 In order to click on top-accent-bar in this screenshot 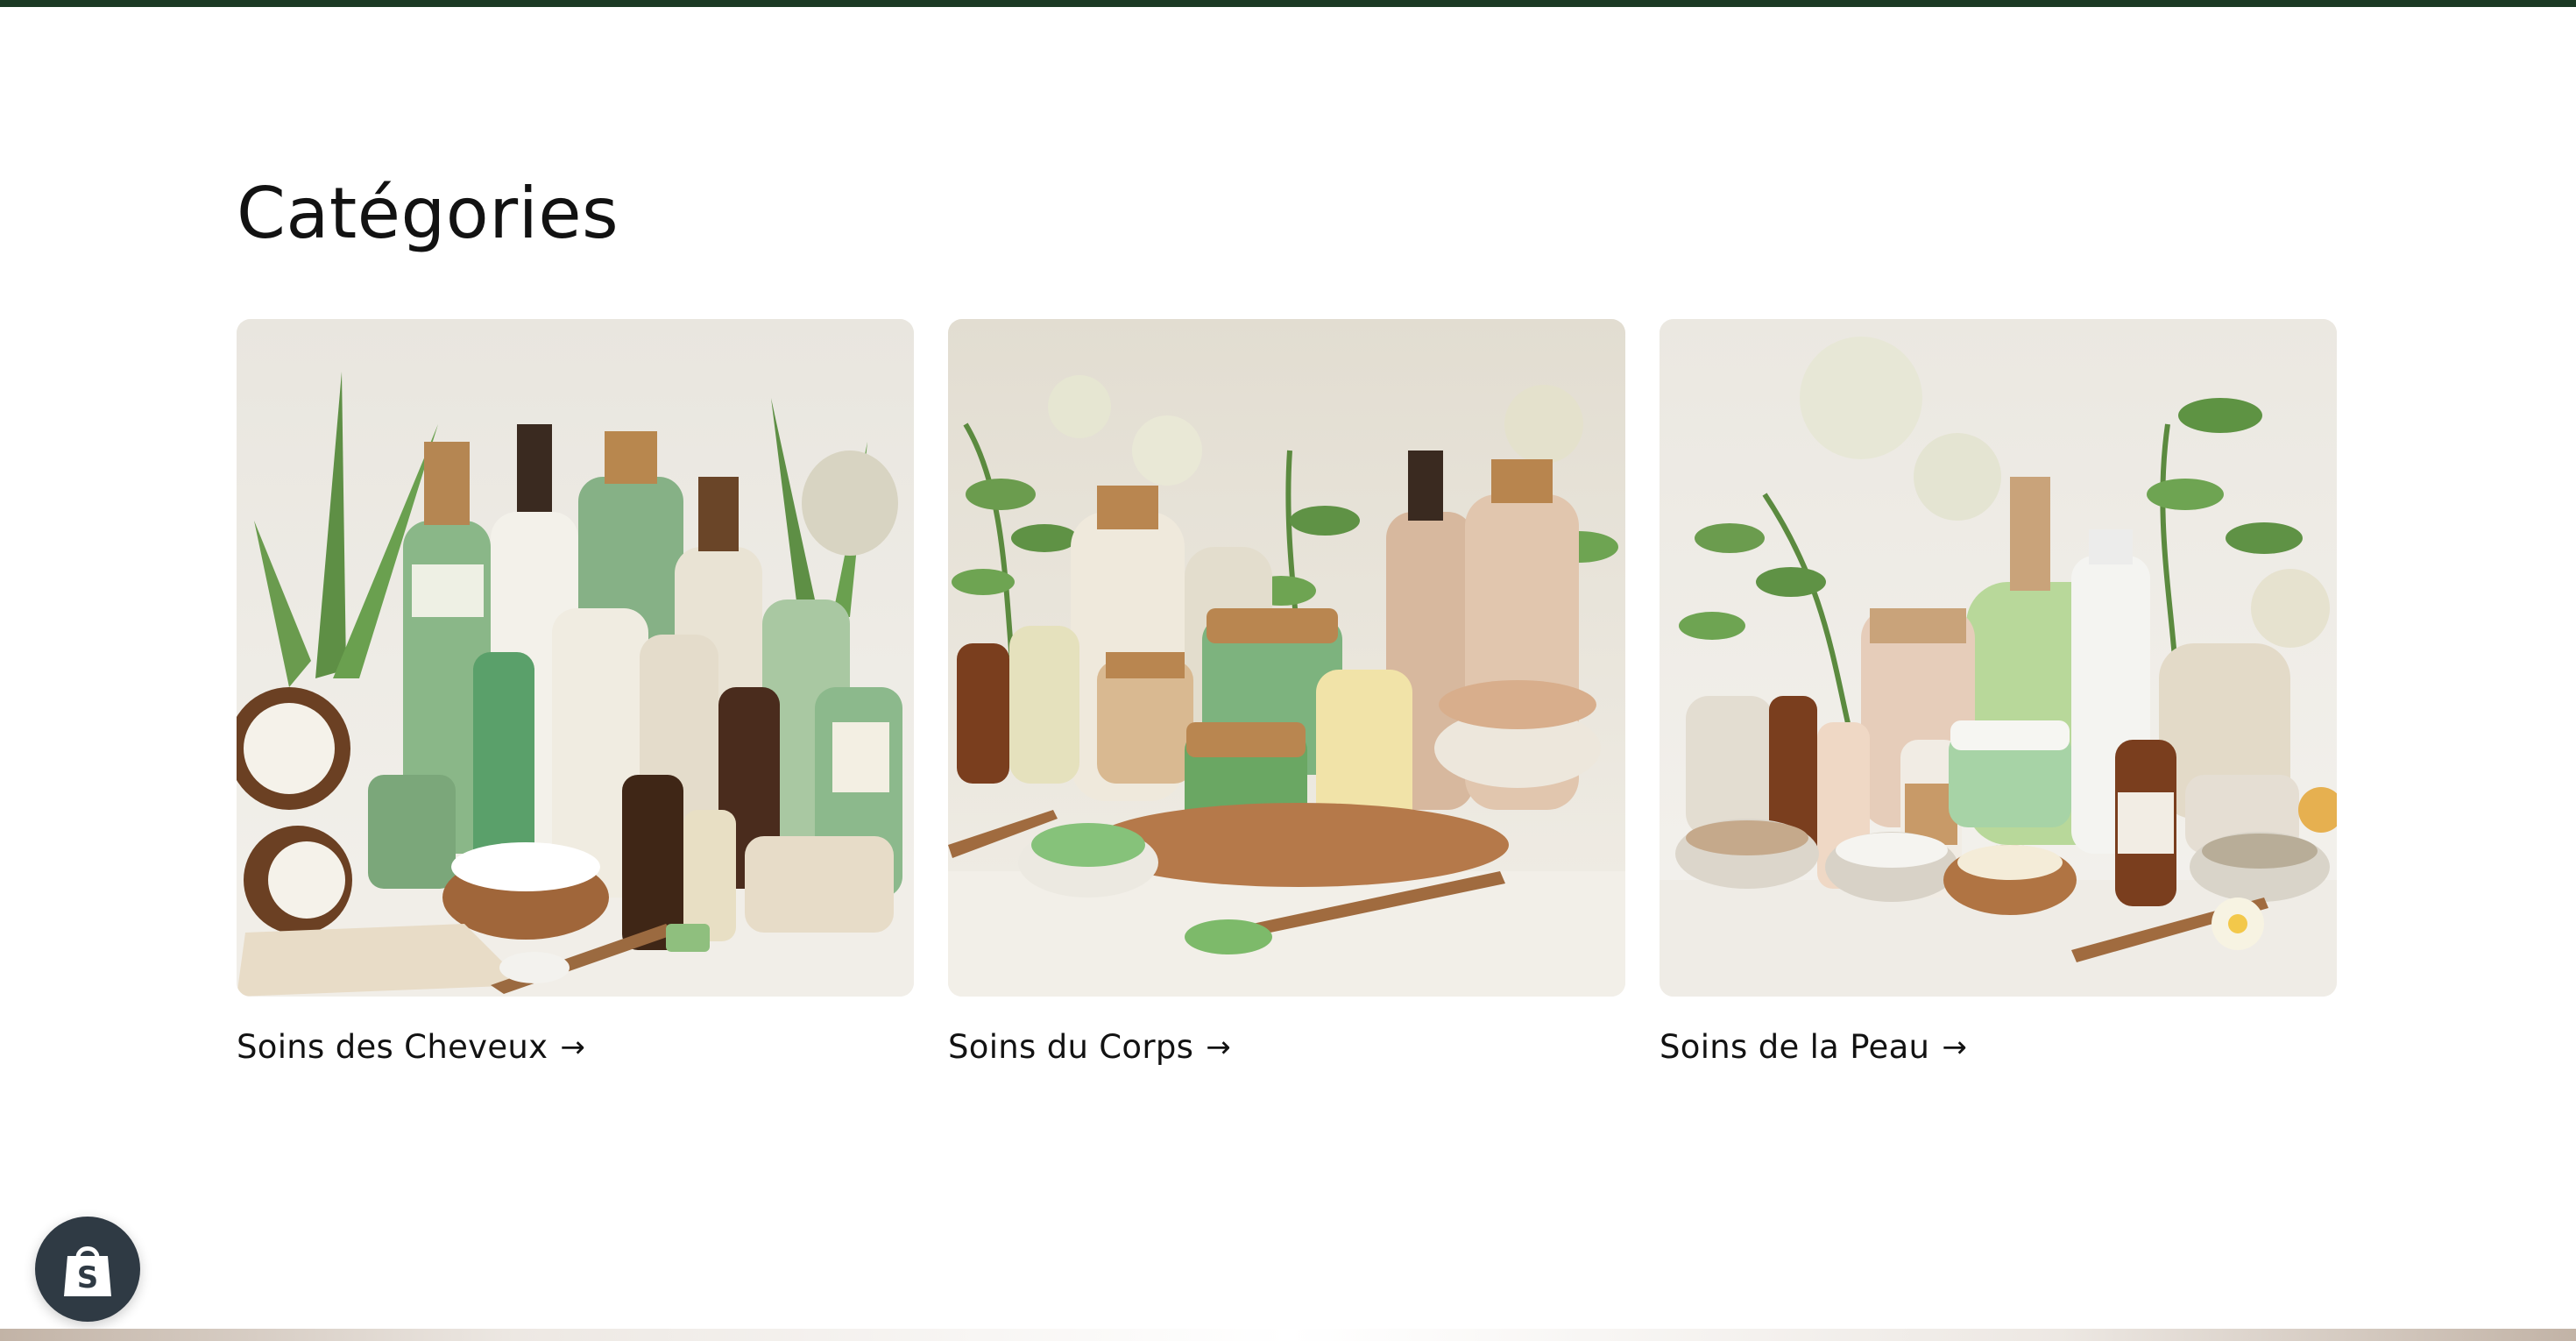, I will do `click(1288, 3)`.